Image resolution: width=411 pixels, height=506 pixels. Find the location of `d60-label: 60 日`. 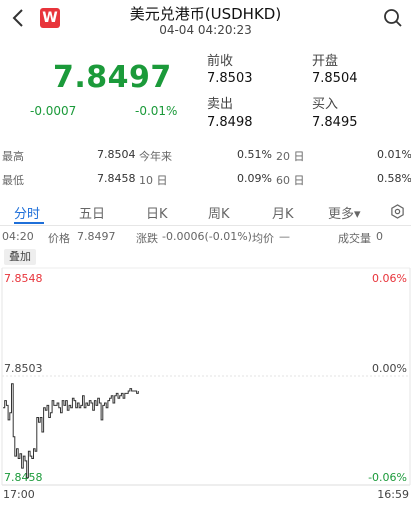

d60-label: 60 日 is located at coordinates (290, 180).